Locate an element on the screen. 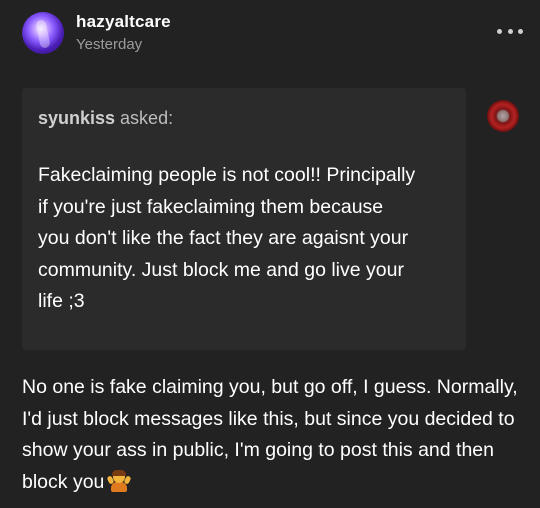 The image size is (540, 508). asker-line: syunkiss asked: is located at coordinates (105, 118).